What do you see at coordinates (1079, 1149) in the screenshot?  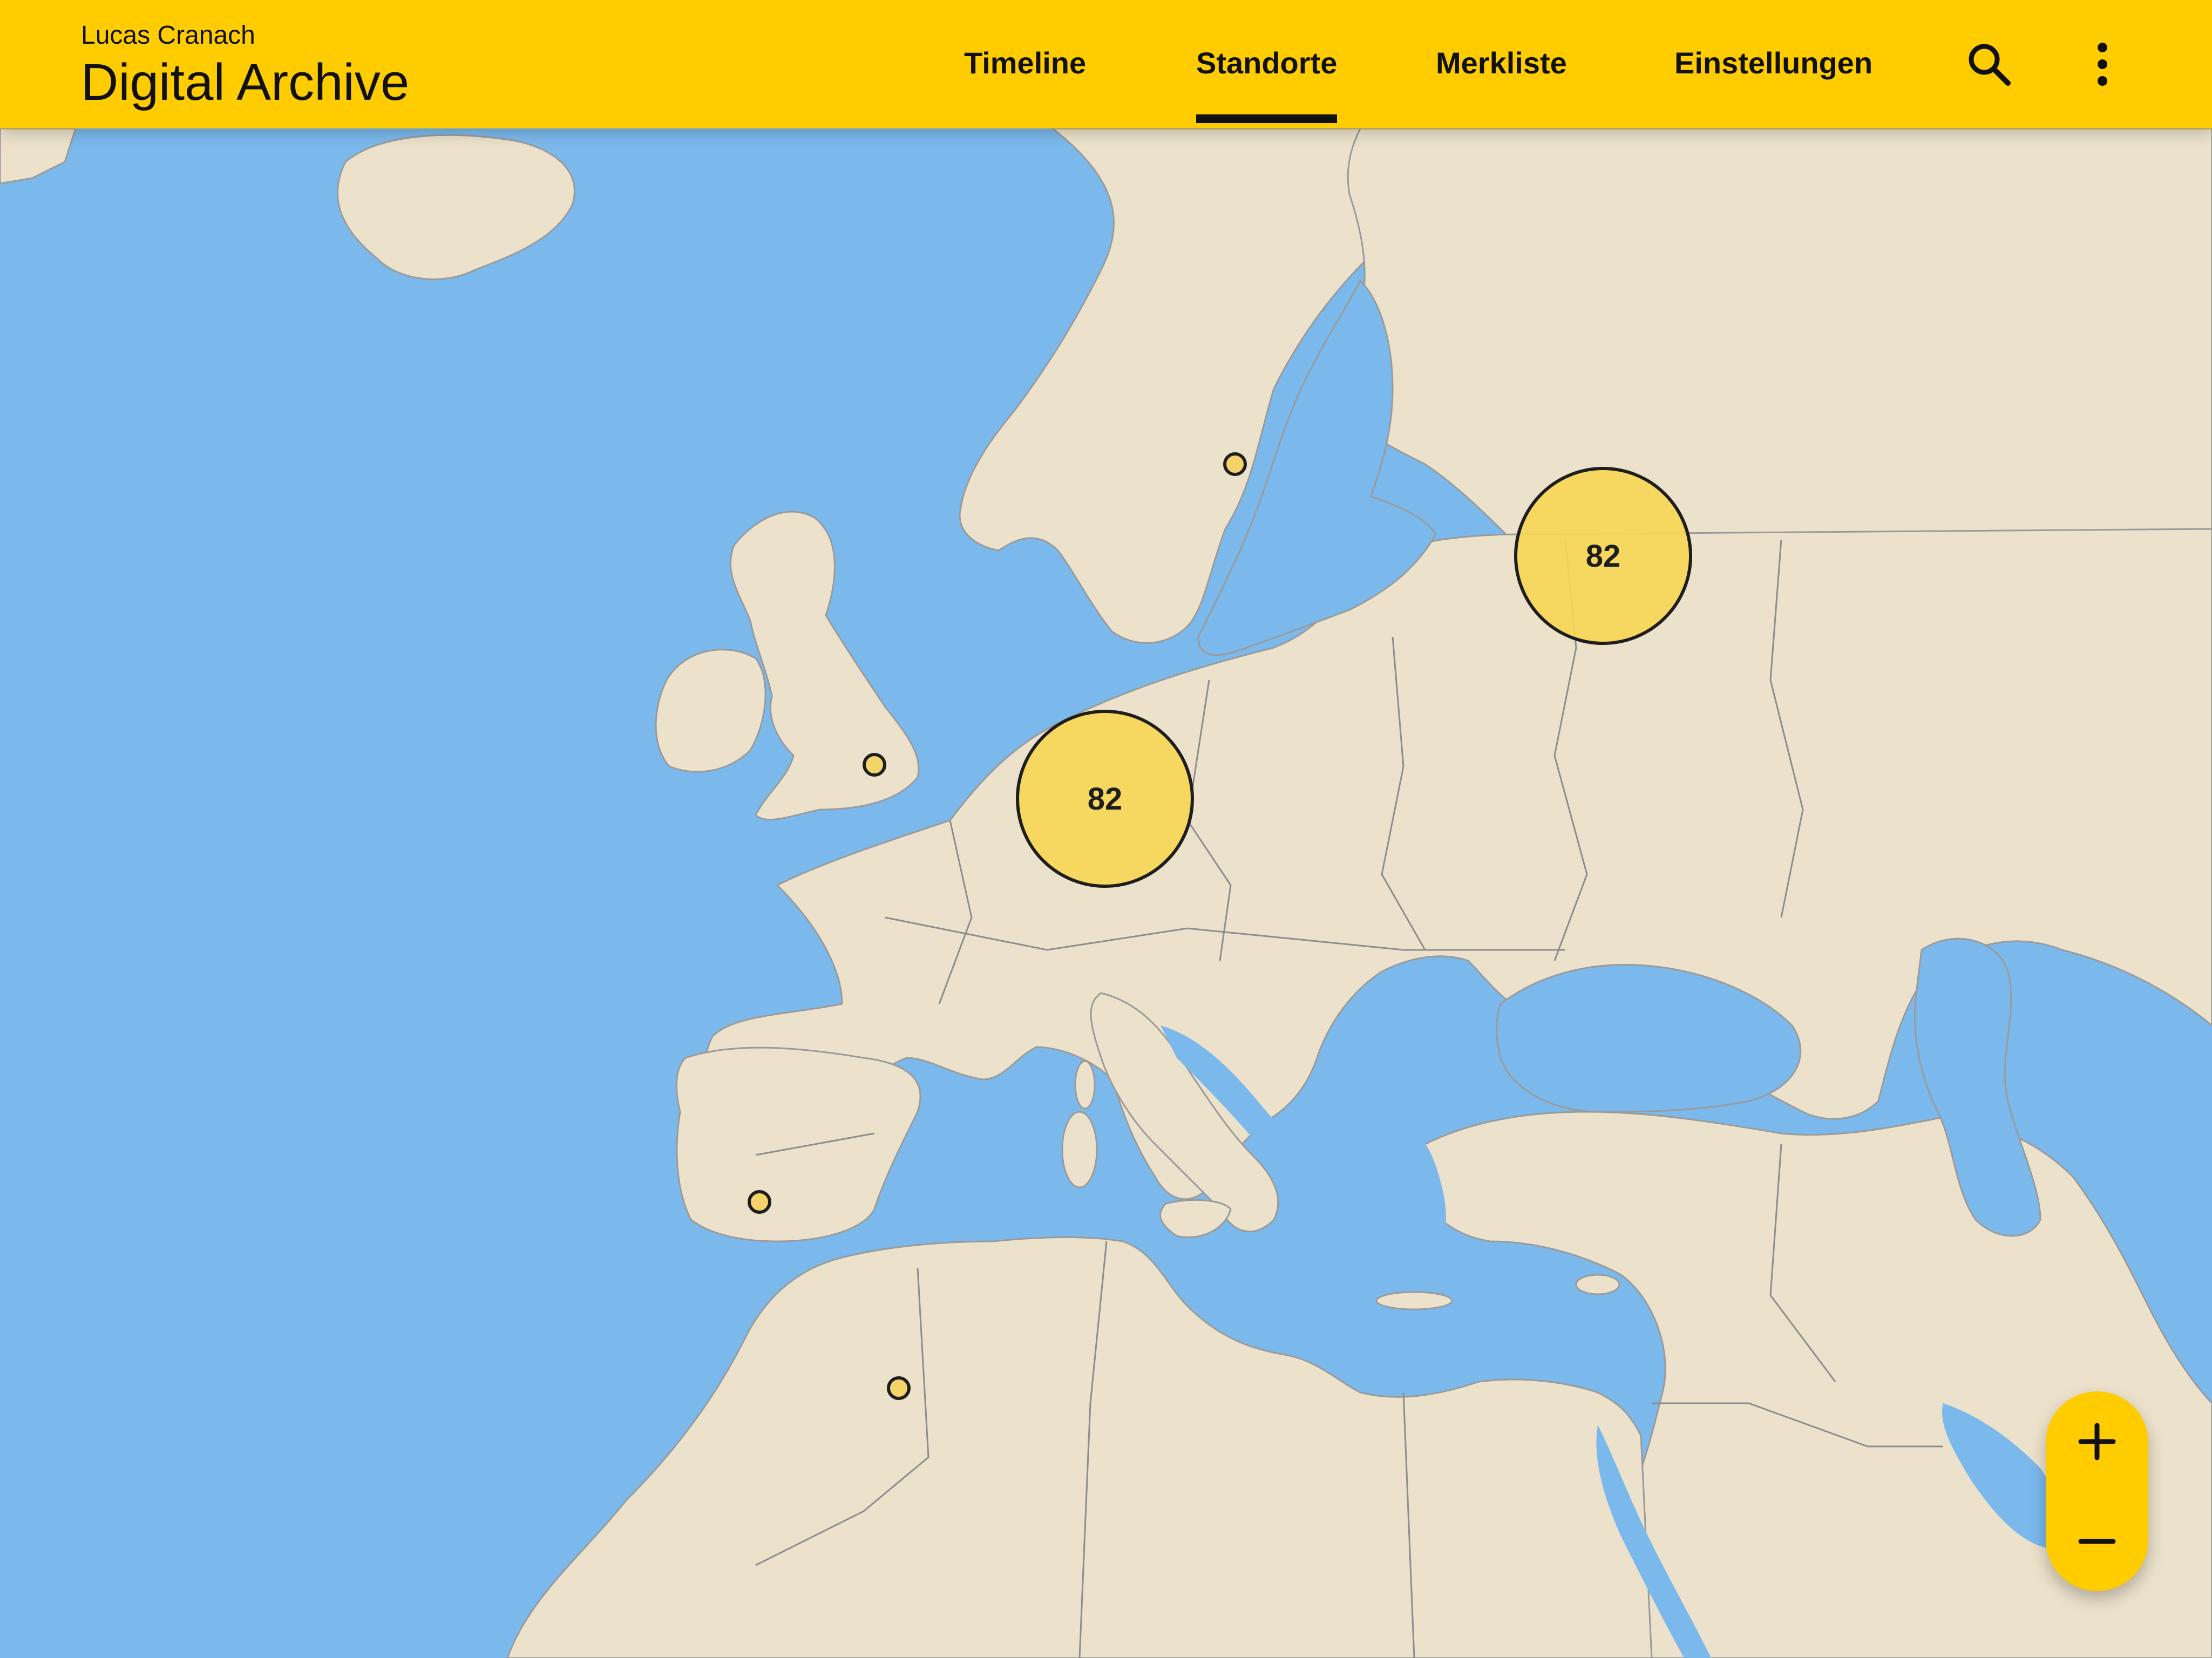 I see `sardinia-landmass` at bounding box center [1079, 1149].